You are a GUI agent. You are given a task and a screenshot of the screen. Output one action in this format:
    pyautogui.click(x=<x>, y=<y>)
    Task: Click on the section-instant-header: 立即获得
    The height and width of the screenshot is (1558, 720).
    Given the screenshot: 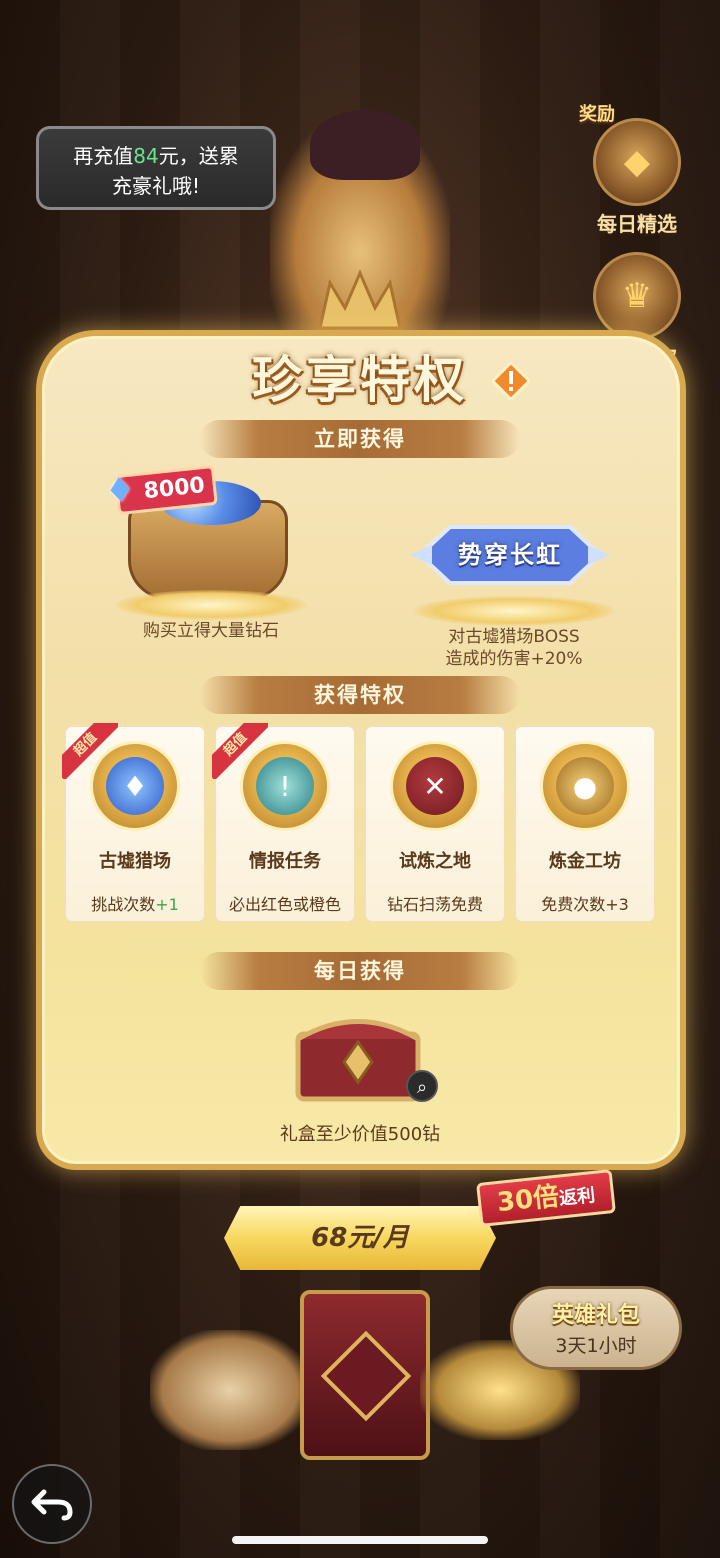 What is the action you would take?
    pyautogui.click(x=360, y=439)
    